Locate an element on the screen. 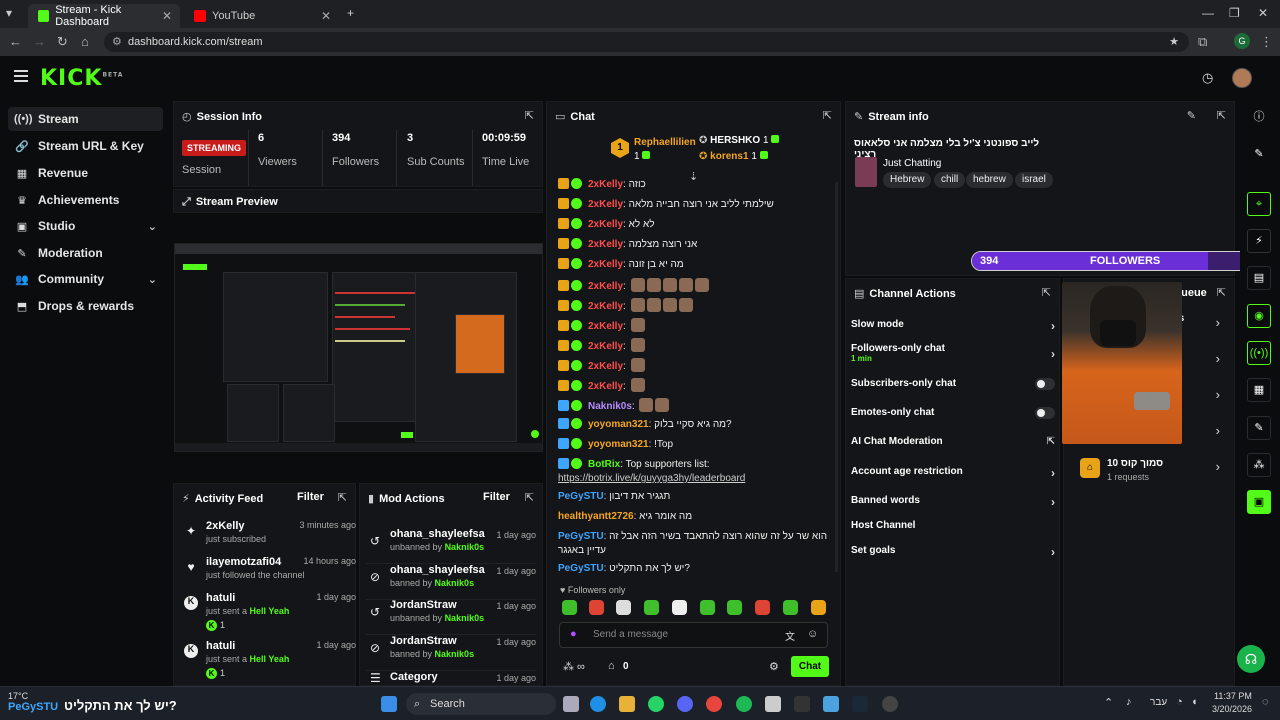 The width and height of the screenshot is (1280, 720). restore-icon: ❐ is located at coordinates (1234, 13).